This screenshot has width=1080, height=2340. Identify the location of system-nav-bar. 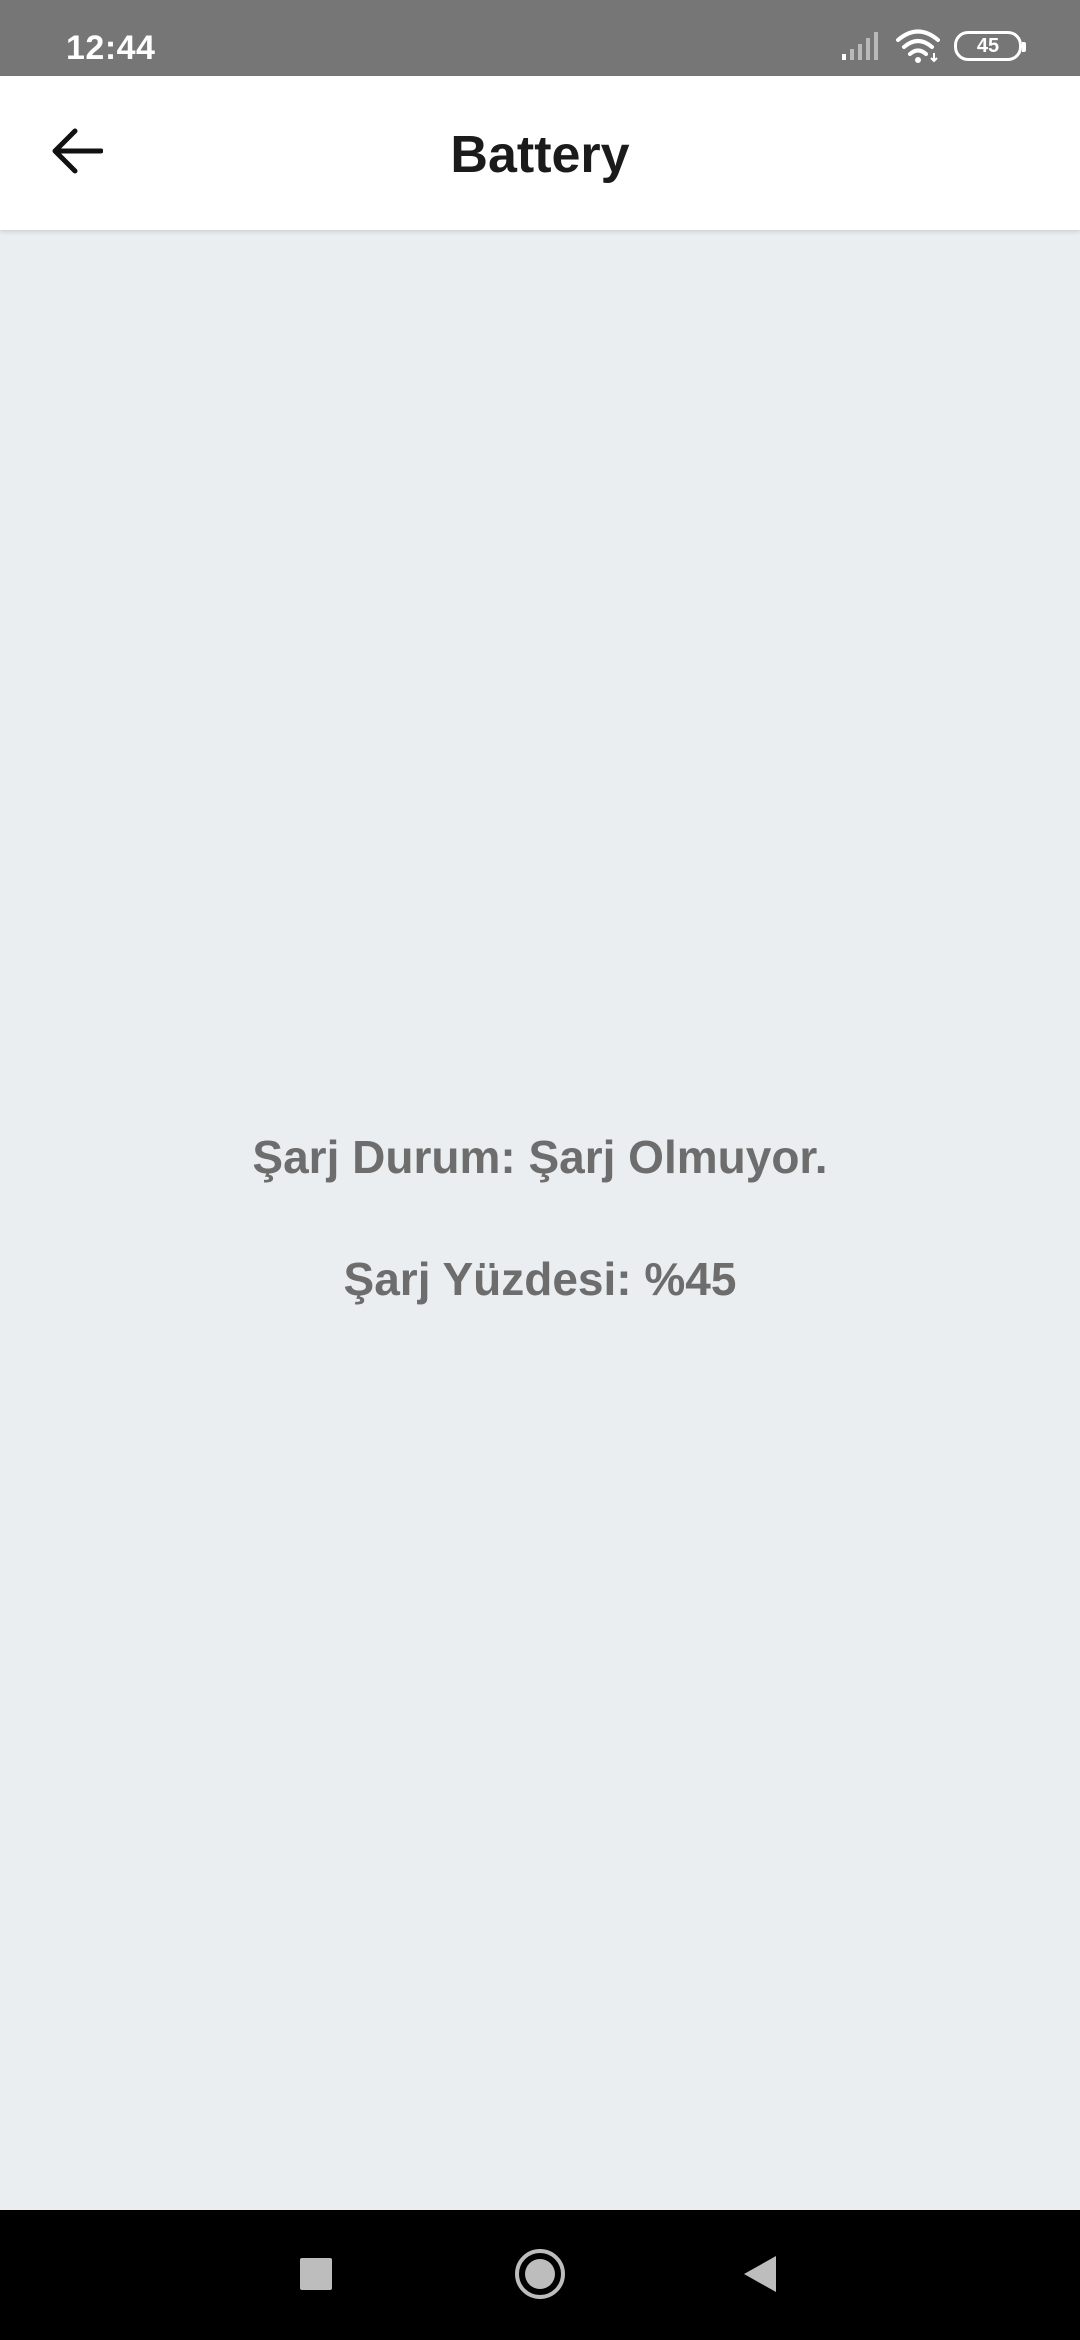
(540, 2275).